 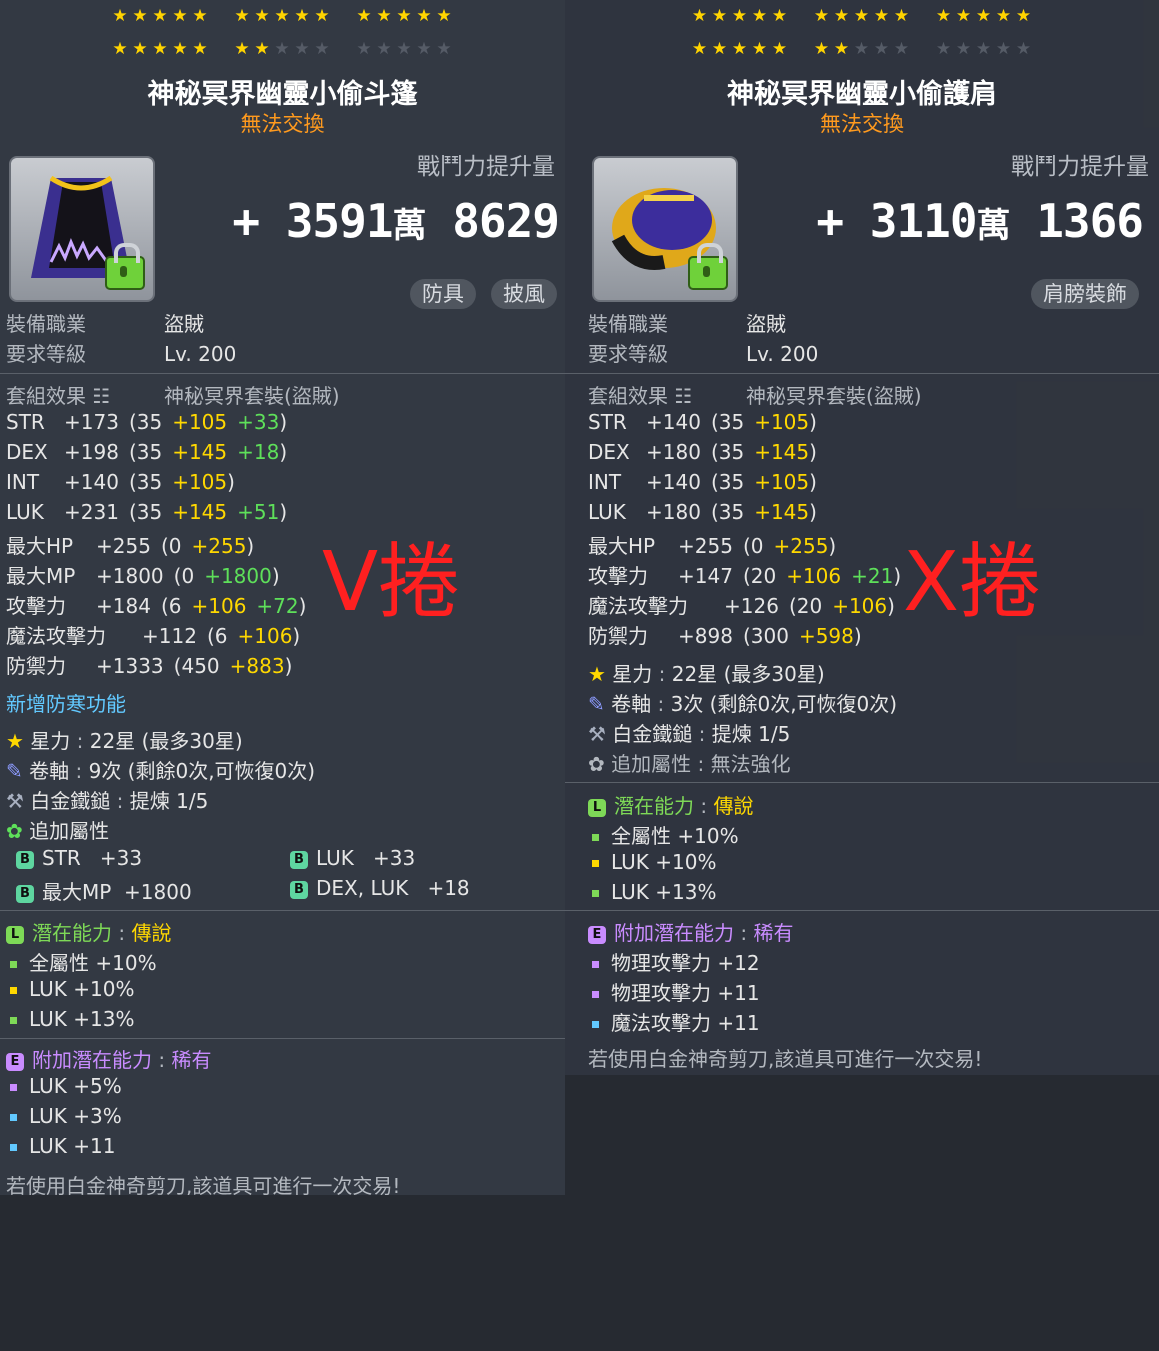 I want to click on bonus-icon: ✿, so click(x=14, y=831).